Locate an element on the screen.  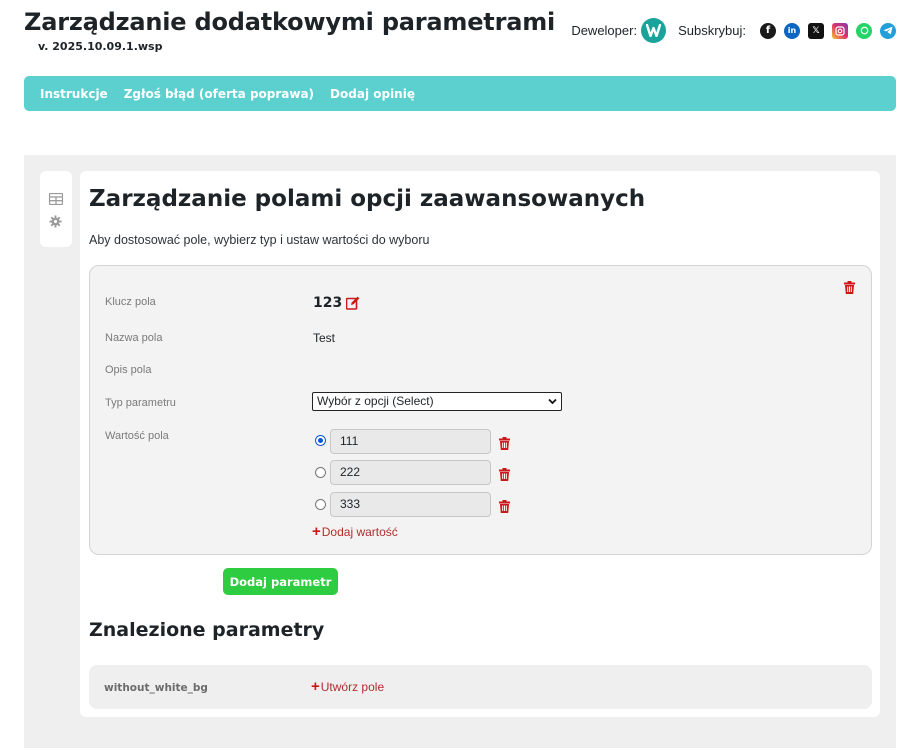
delete-value-1-icon is located at coordinates (504, 442).